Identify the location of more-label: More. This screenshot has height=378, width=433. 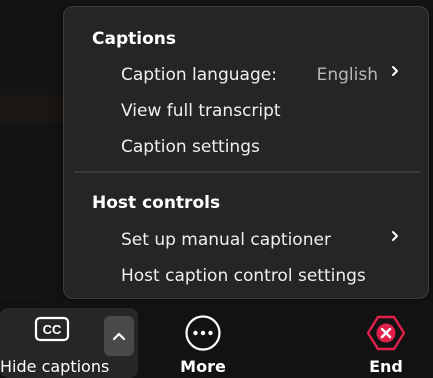
(203, 366).